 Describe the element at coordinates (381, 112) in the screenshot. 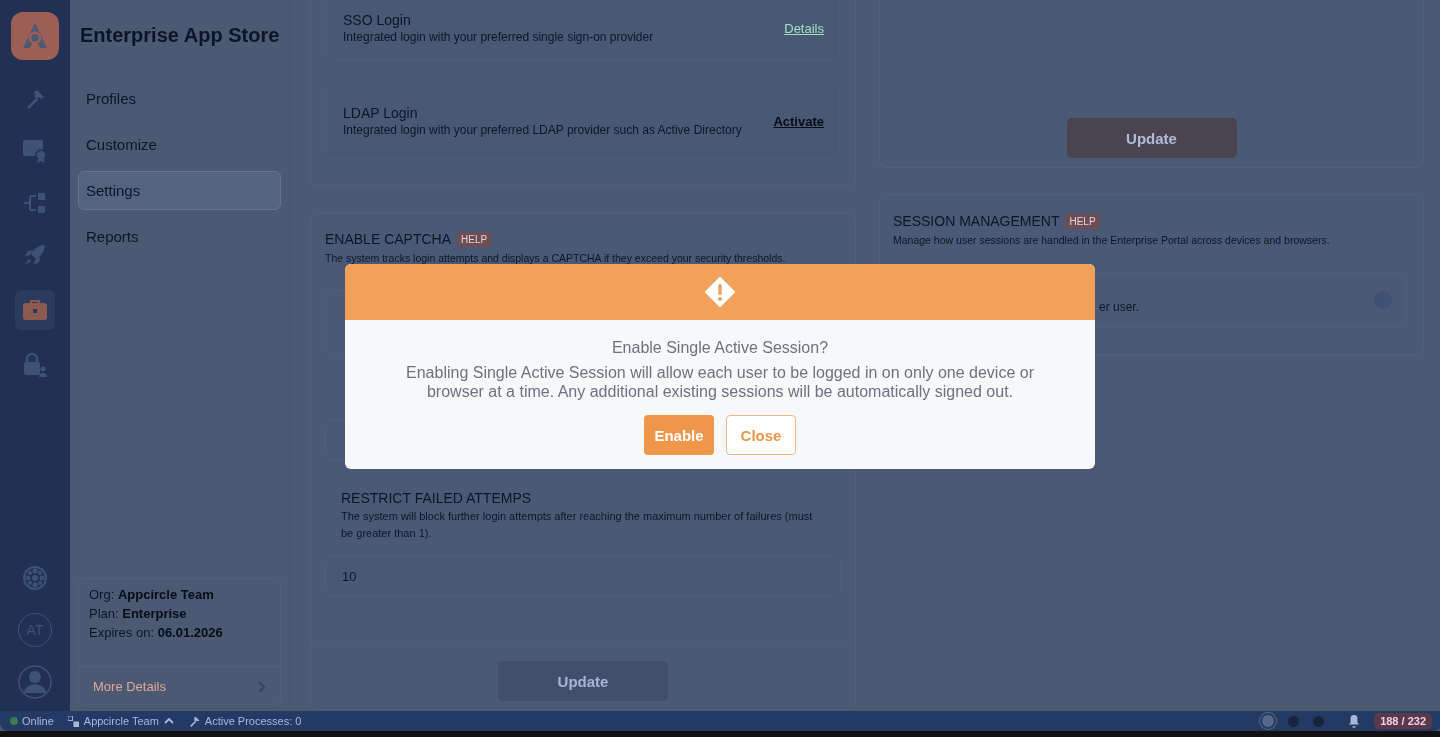

I see `option-title: LDAP Login` at that location.